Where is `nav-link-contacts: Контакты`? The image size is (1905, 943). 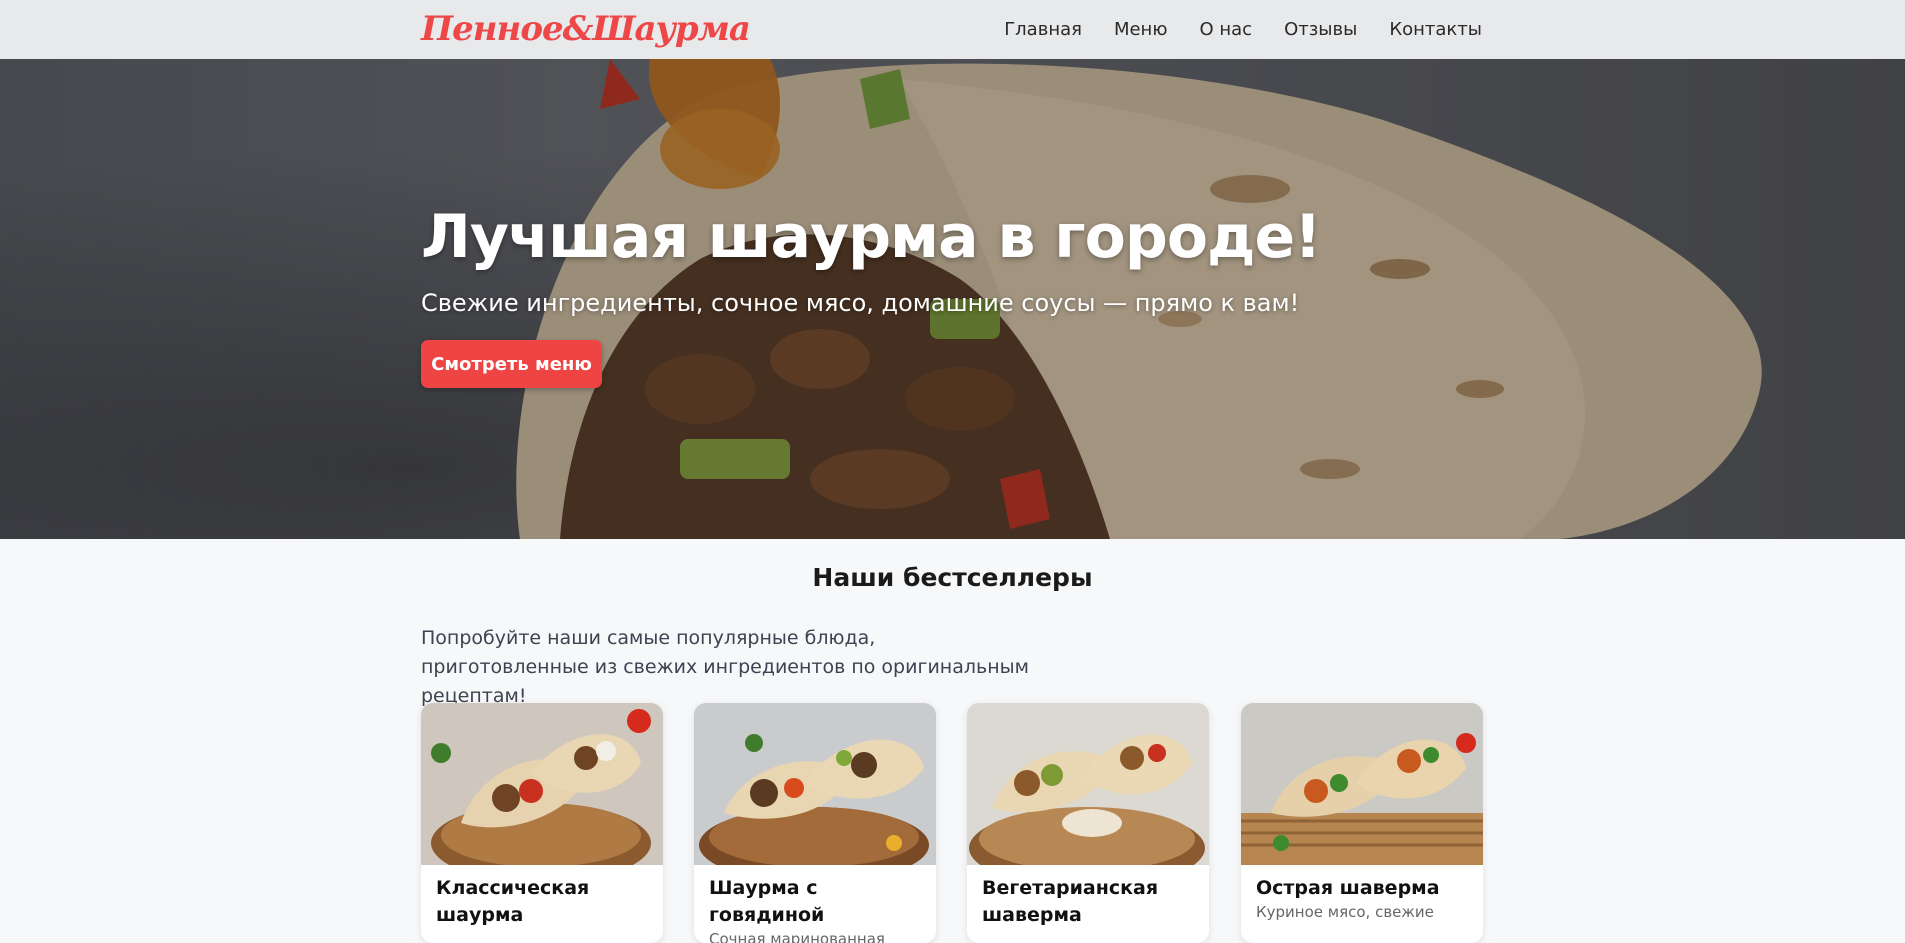
nav-link-contacts: Контакты is located at coordinates (1435, 29).